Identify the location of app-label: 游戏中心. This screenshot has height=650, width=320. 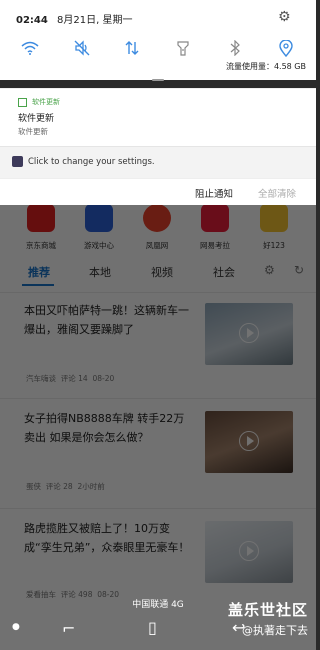
(99, 245).